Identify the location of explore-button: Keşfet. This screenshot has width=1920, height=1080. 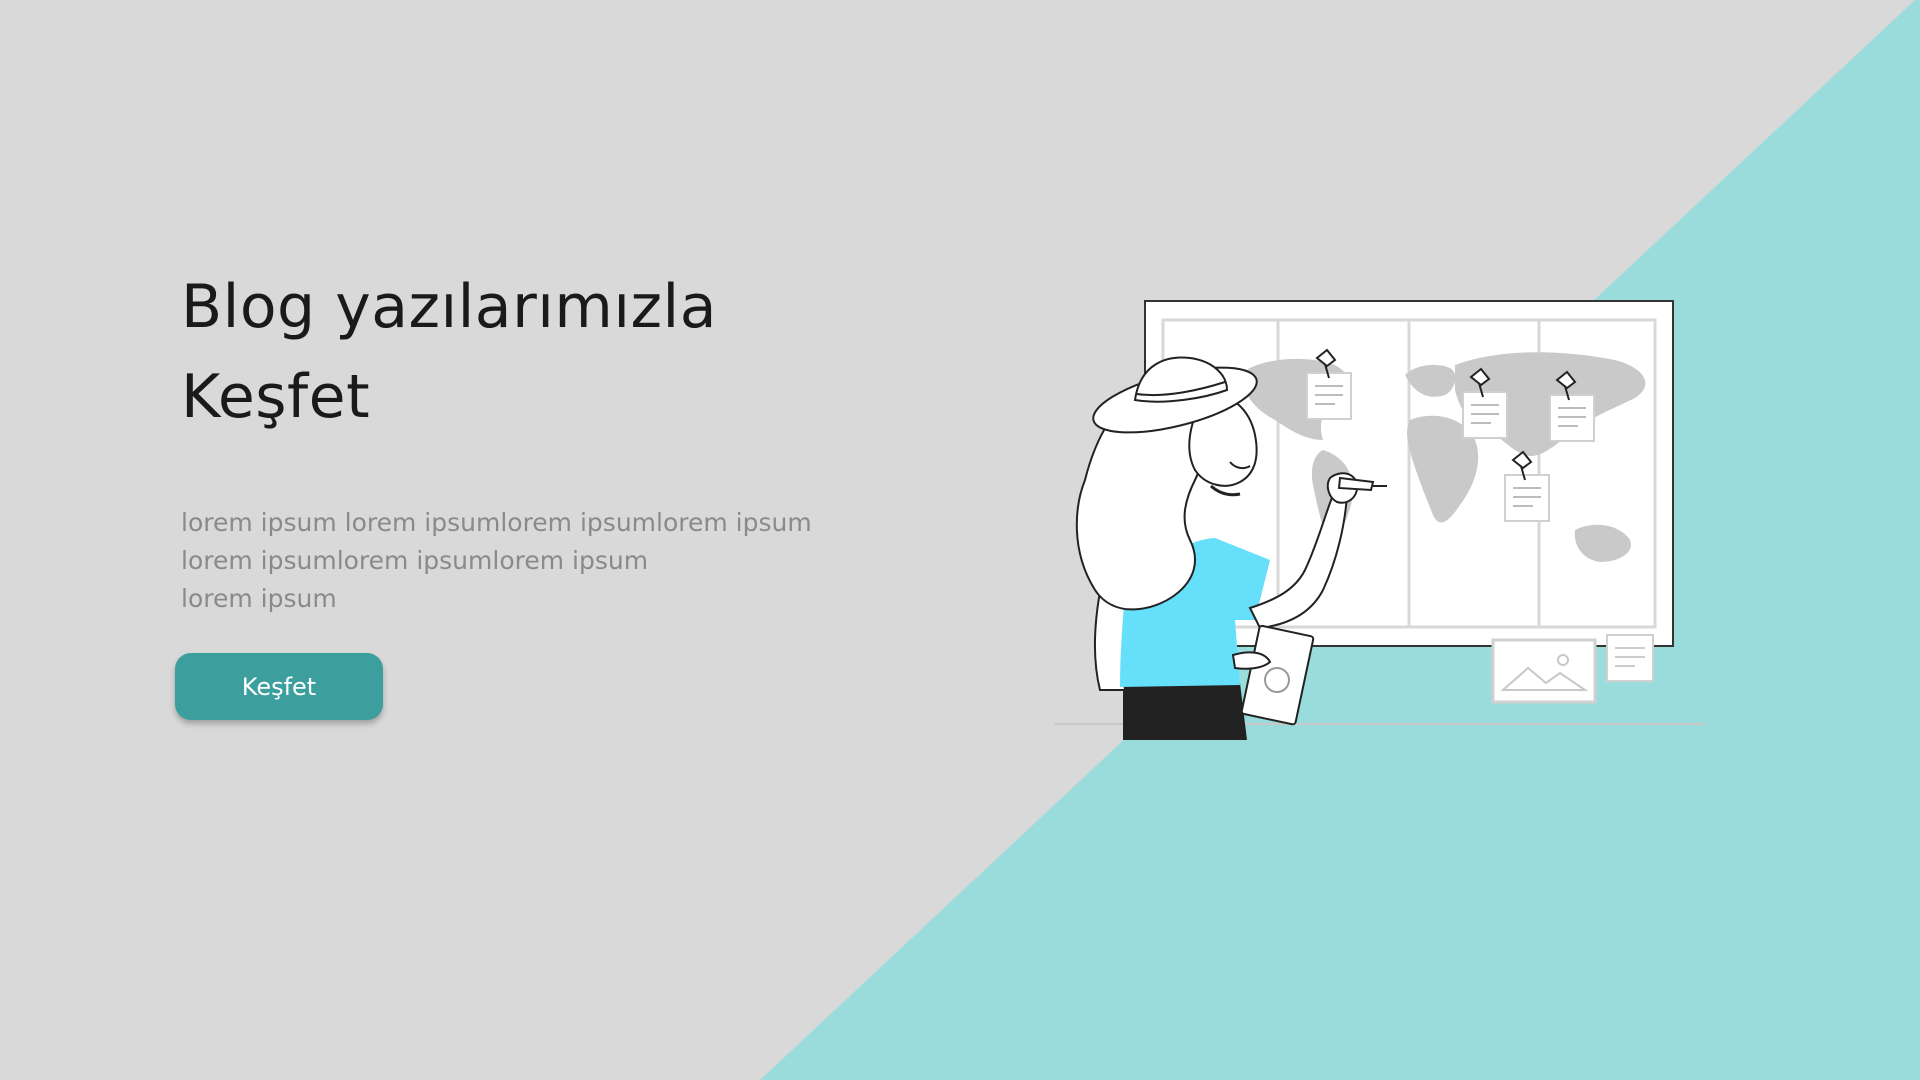
(279, 686).